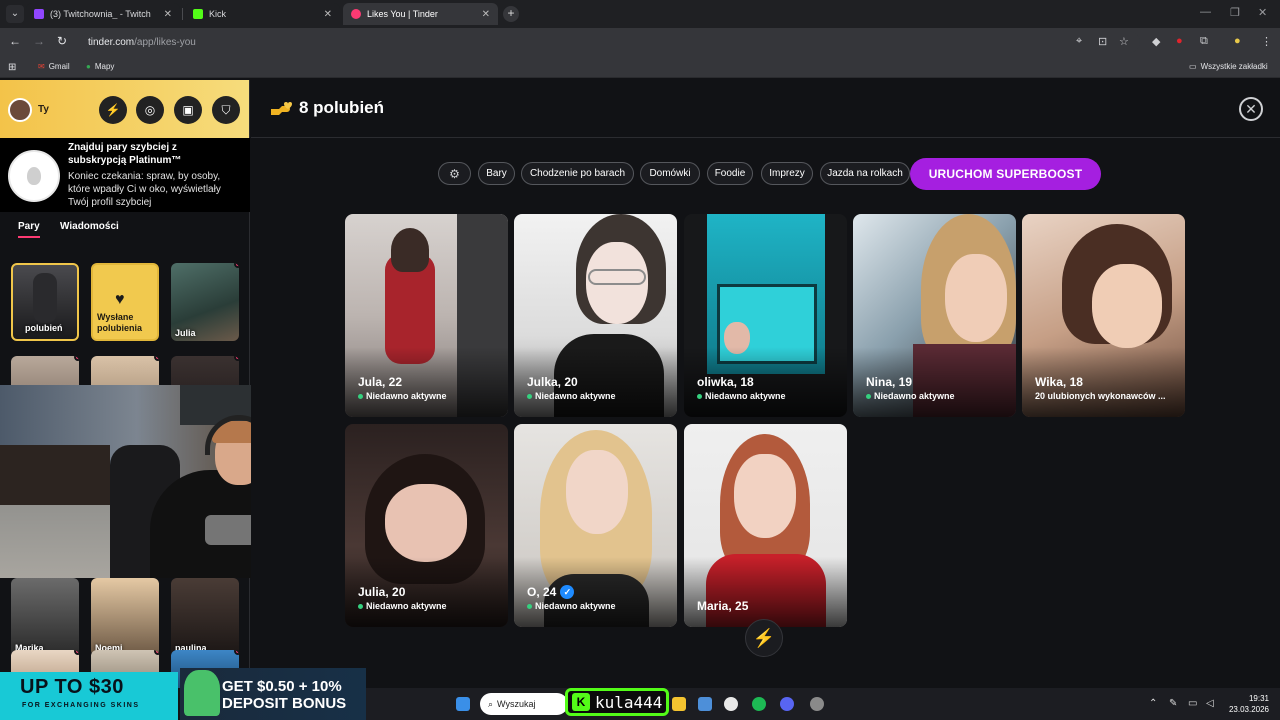  Describe the element at coordinates (463, 704) in the screenshot. I see `windows-start-icon` at that location.